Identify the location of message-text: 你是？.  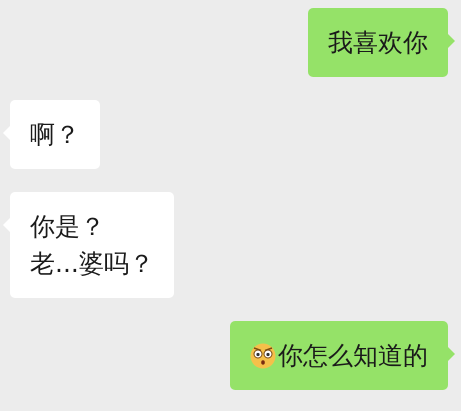
(67, 227).